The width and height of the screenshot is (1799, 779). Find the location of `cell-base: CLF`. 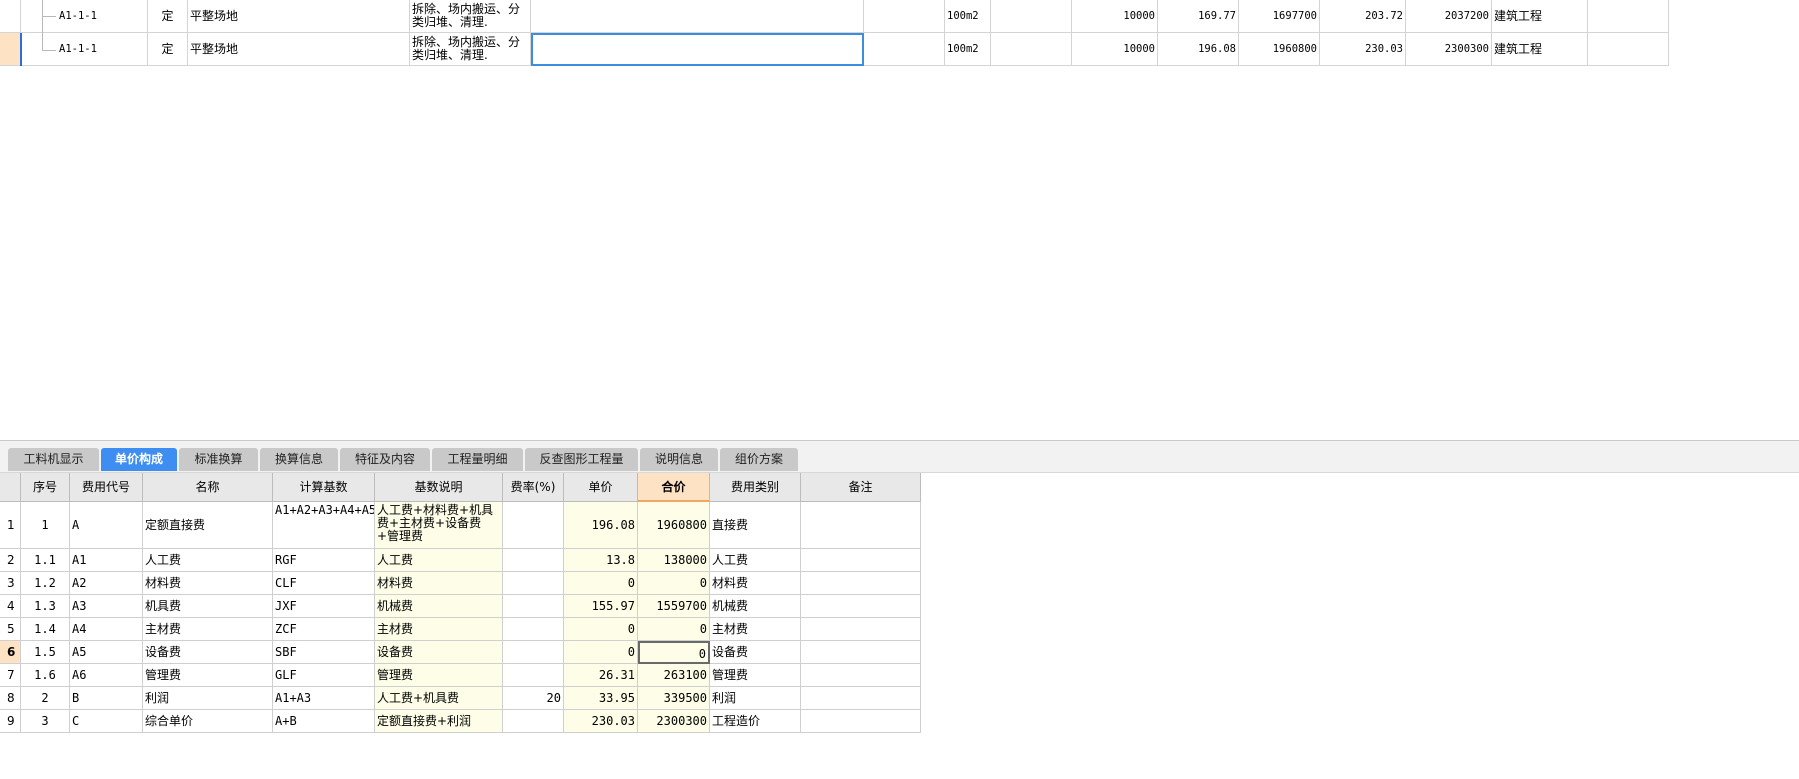

cell-base: CLF is located at coordinates (324, 583).